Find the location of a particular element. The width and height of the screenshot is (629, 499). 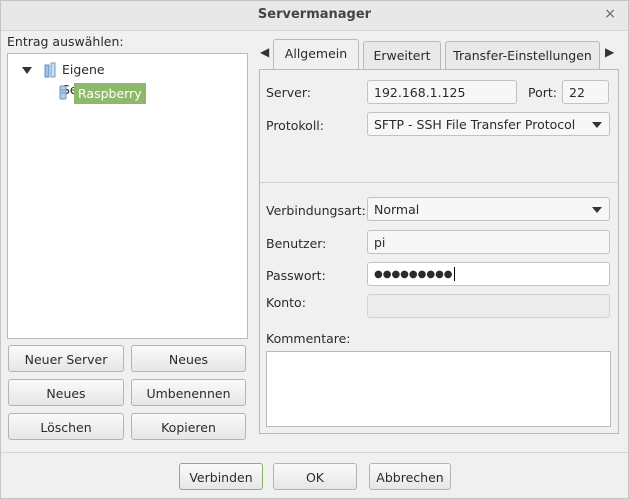

server-label: Server: is located at coordinates (288, 92).